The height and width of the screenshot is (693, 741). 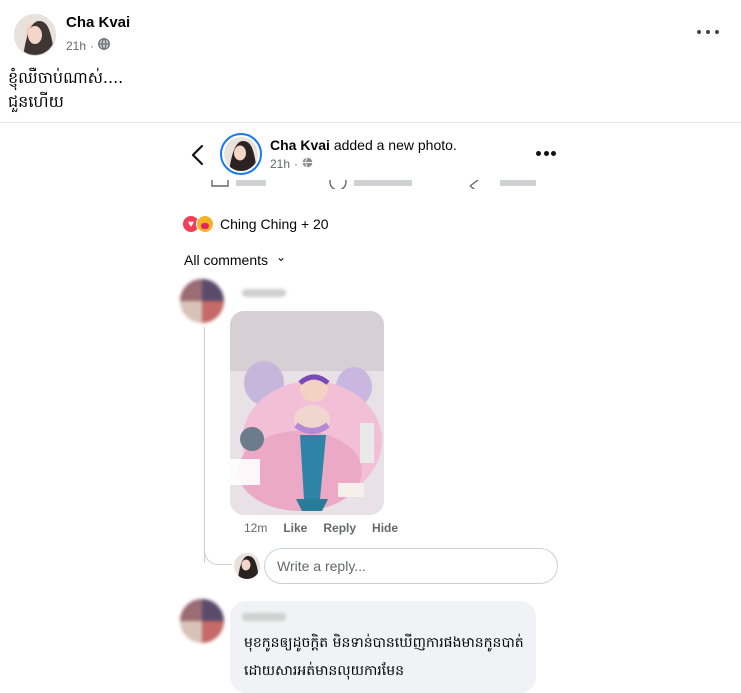 I want to click on all-comments-dropdown: All comments ⌄, so click(x=235, y=259).